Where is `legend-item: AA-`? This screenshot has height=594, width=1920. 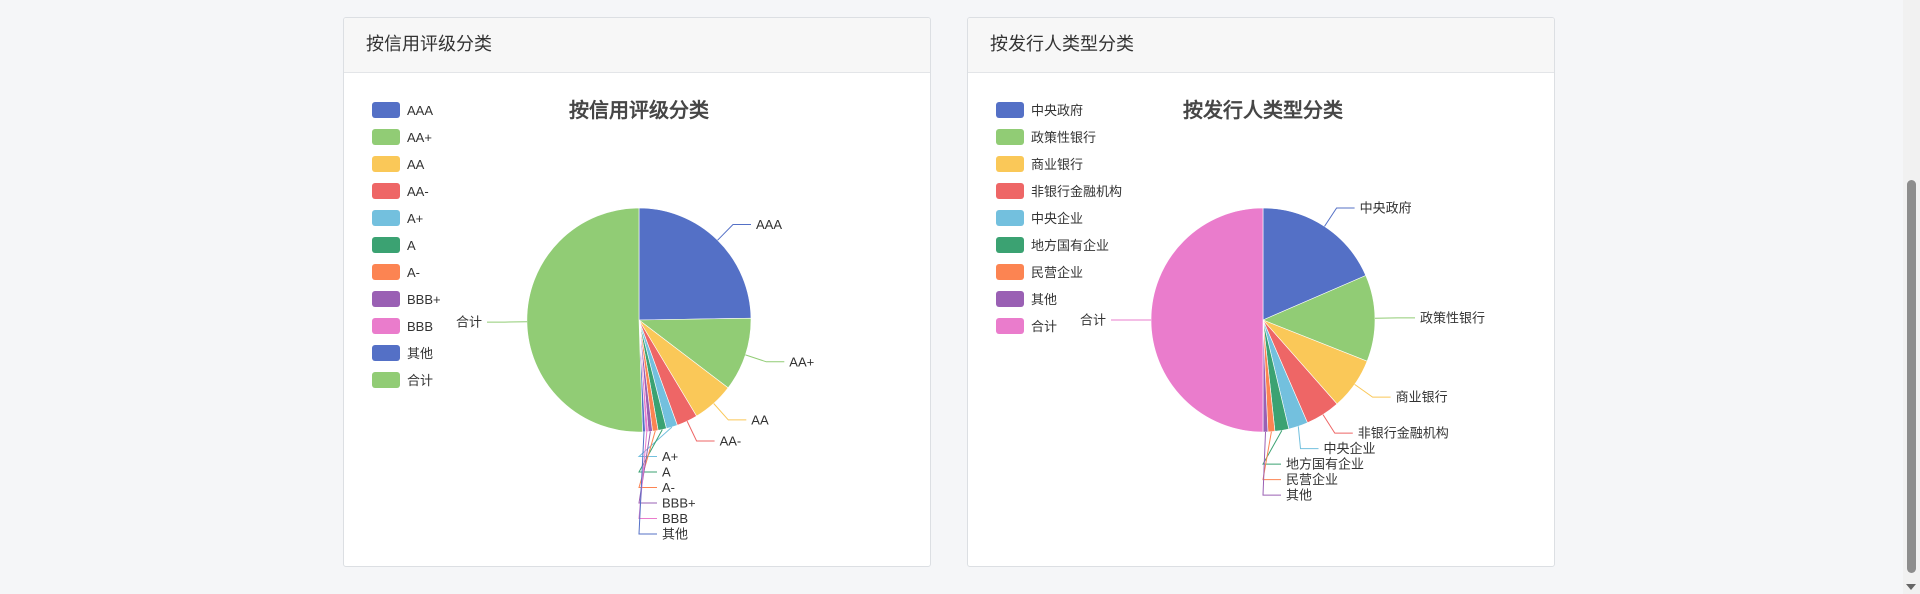
legend-item: AA- is located at coordinates (400, 191).